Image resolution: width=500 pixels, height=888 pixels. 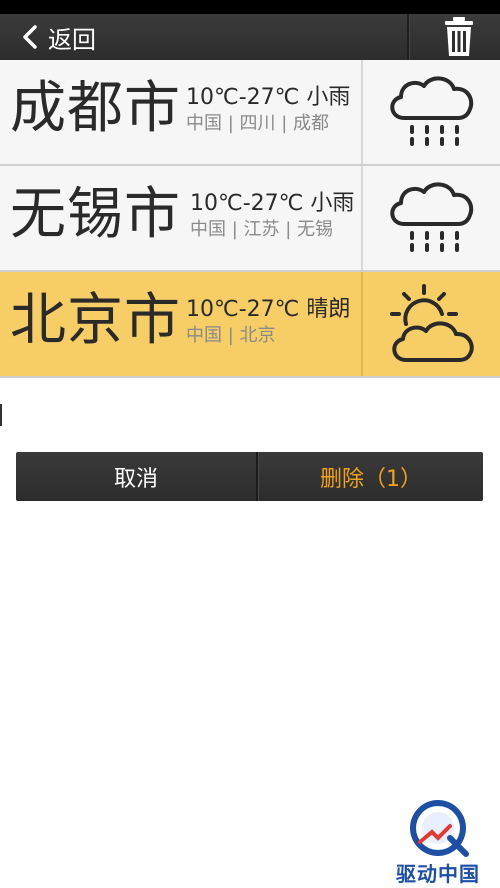 I want to click on cancel-button: 取消, so click(x=136, y=476).